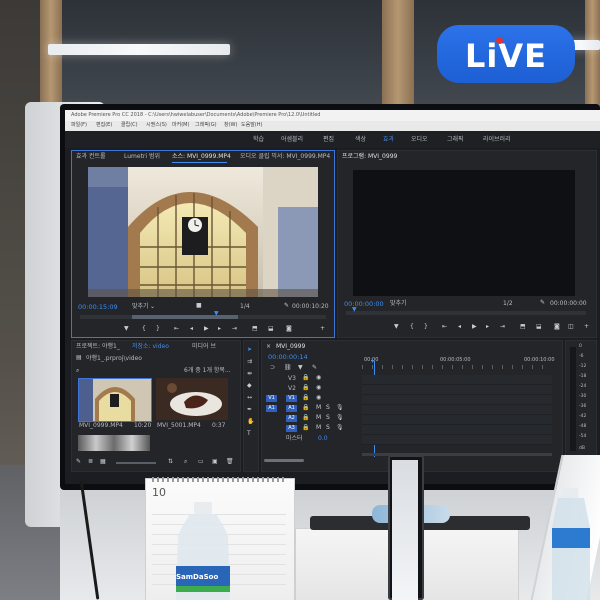  What do you see at coordinates (180, 125) in the screenshot?
I see `menu-marker: 마커(M)` at bounding box center [180, 125].